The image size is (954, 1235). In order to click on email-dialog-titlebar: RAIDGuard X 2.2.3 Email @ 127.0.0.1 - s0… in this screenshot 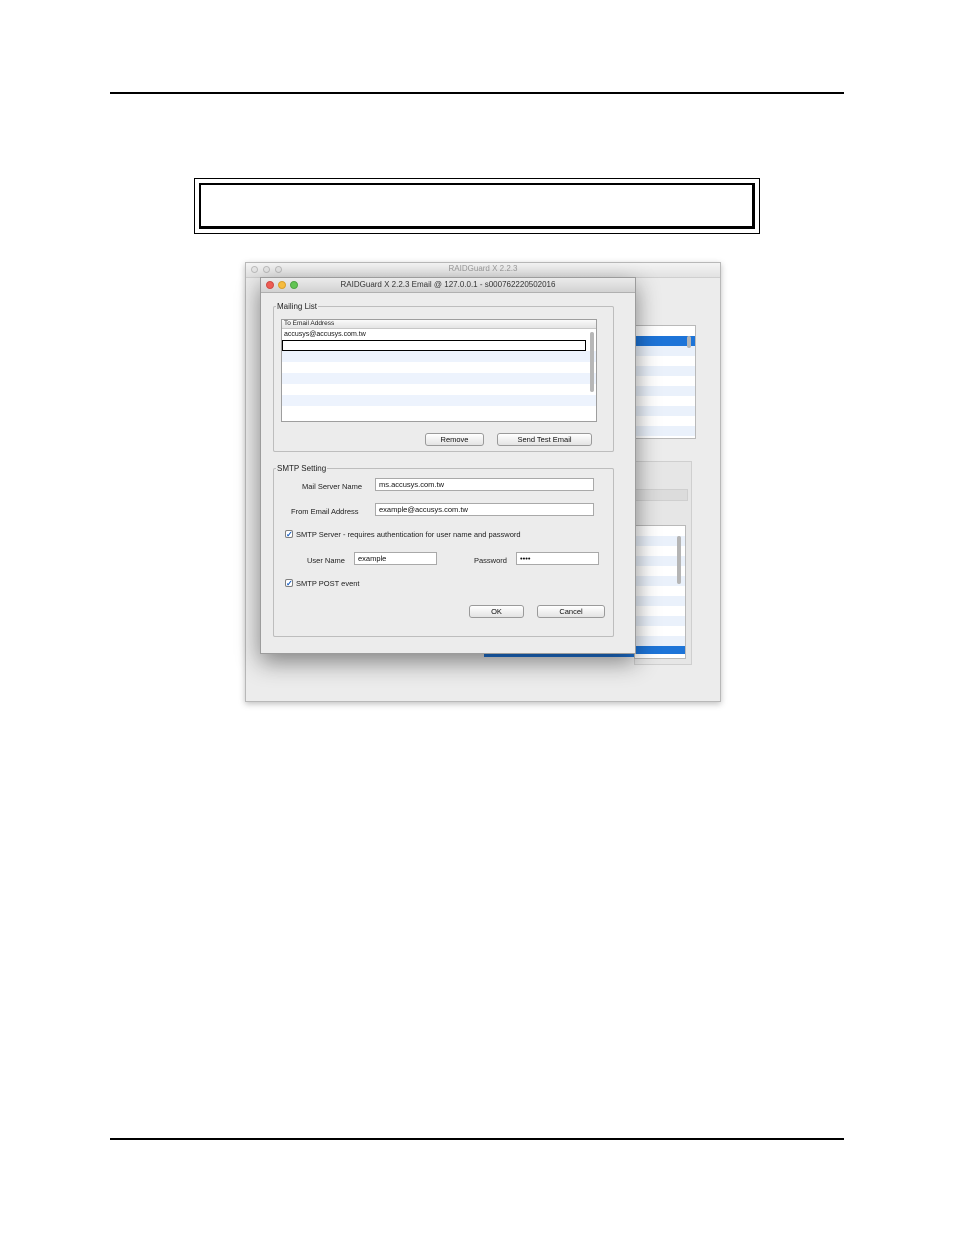, I will do `click(448, 285)`.